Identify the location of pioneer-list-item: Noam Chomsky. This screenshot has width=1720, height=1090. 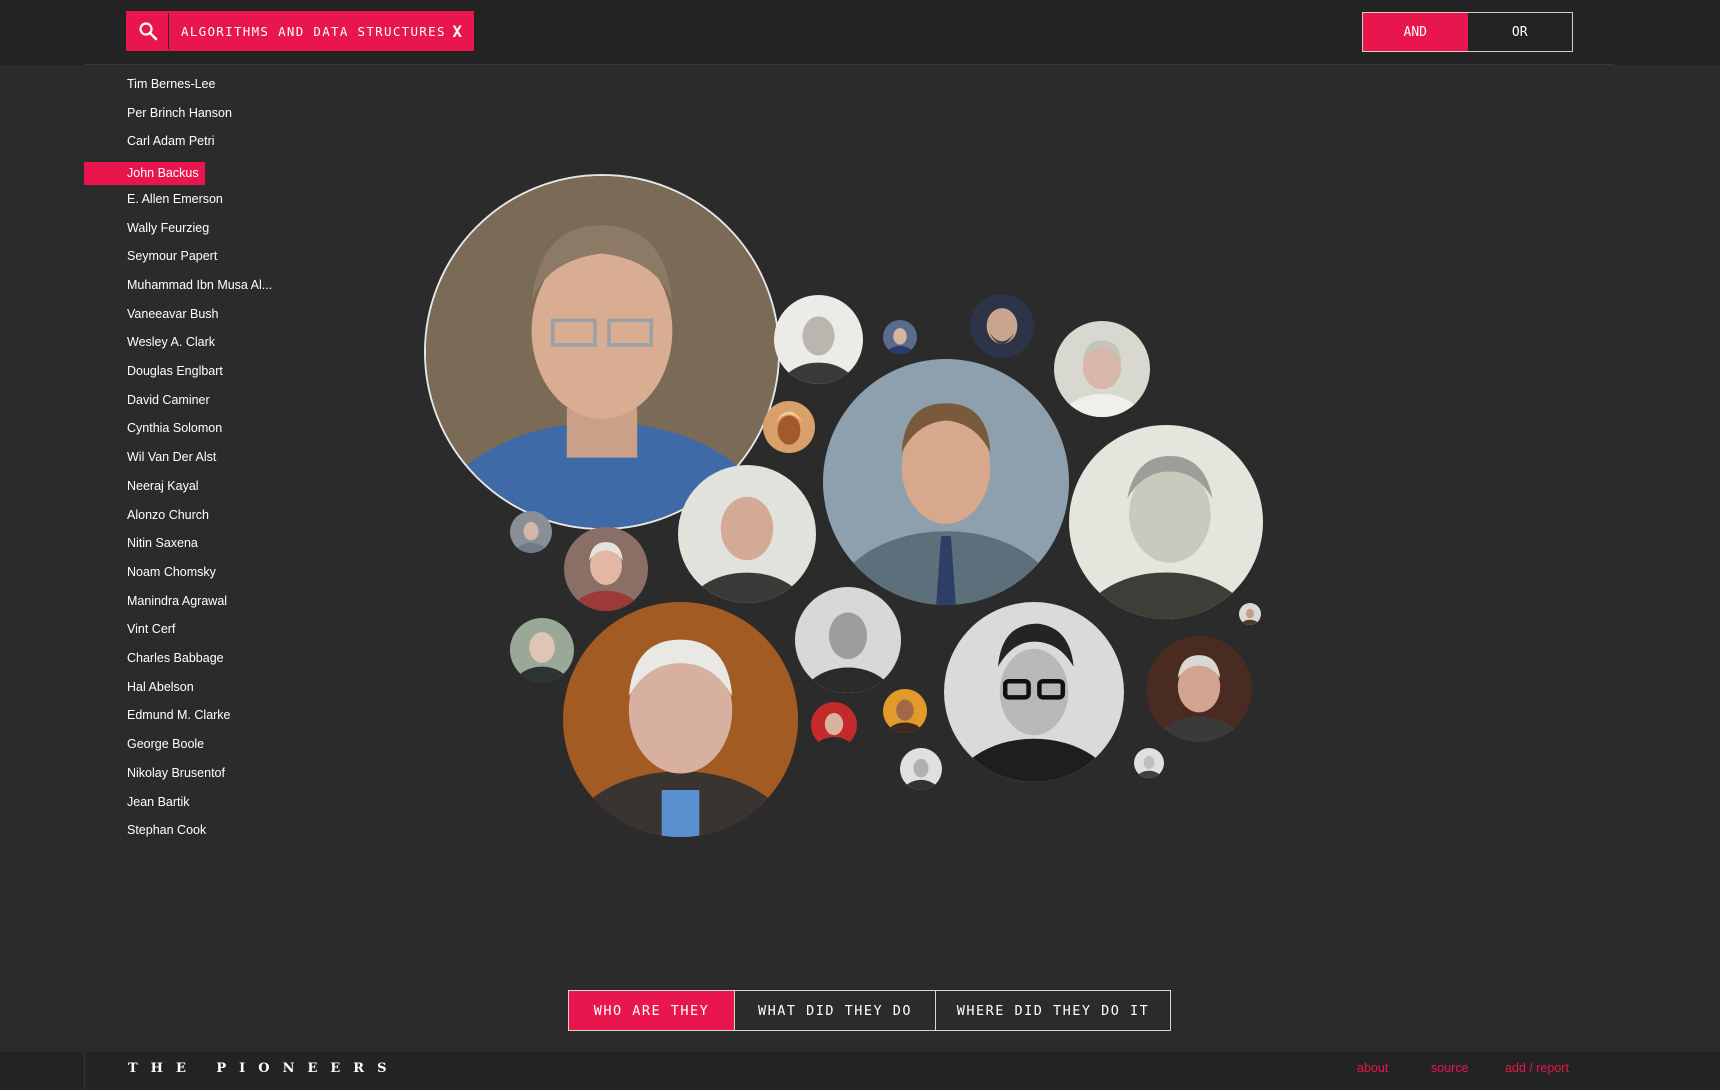
(171, 572).